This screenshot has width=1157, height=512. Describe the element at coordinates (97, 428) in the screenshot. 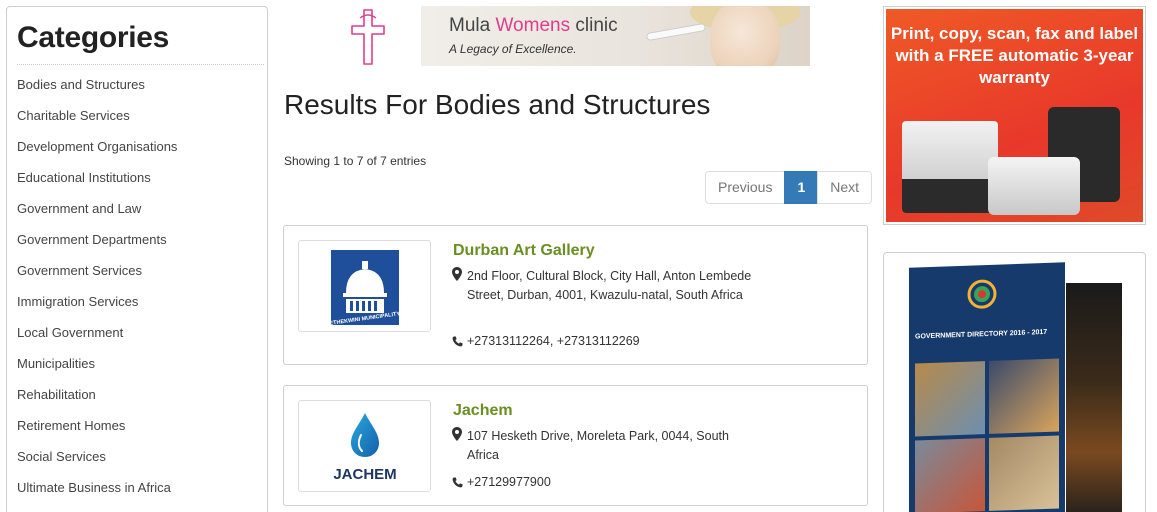

I see `category-item: Retirement Homes` at that location.